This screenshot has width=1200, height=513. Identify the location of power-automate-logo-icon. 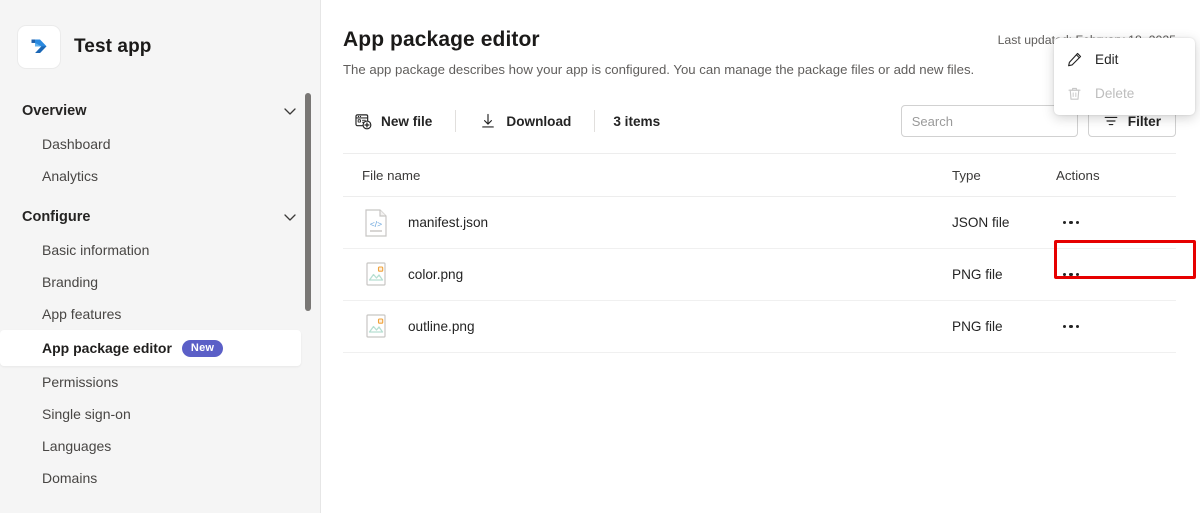
(39, 47).